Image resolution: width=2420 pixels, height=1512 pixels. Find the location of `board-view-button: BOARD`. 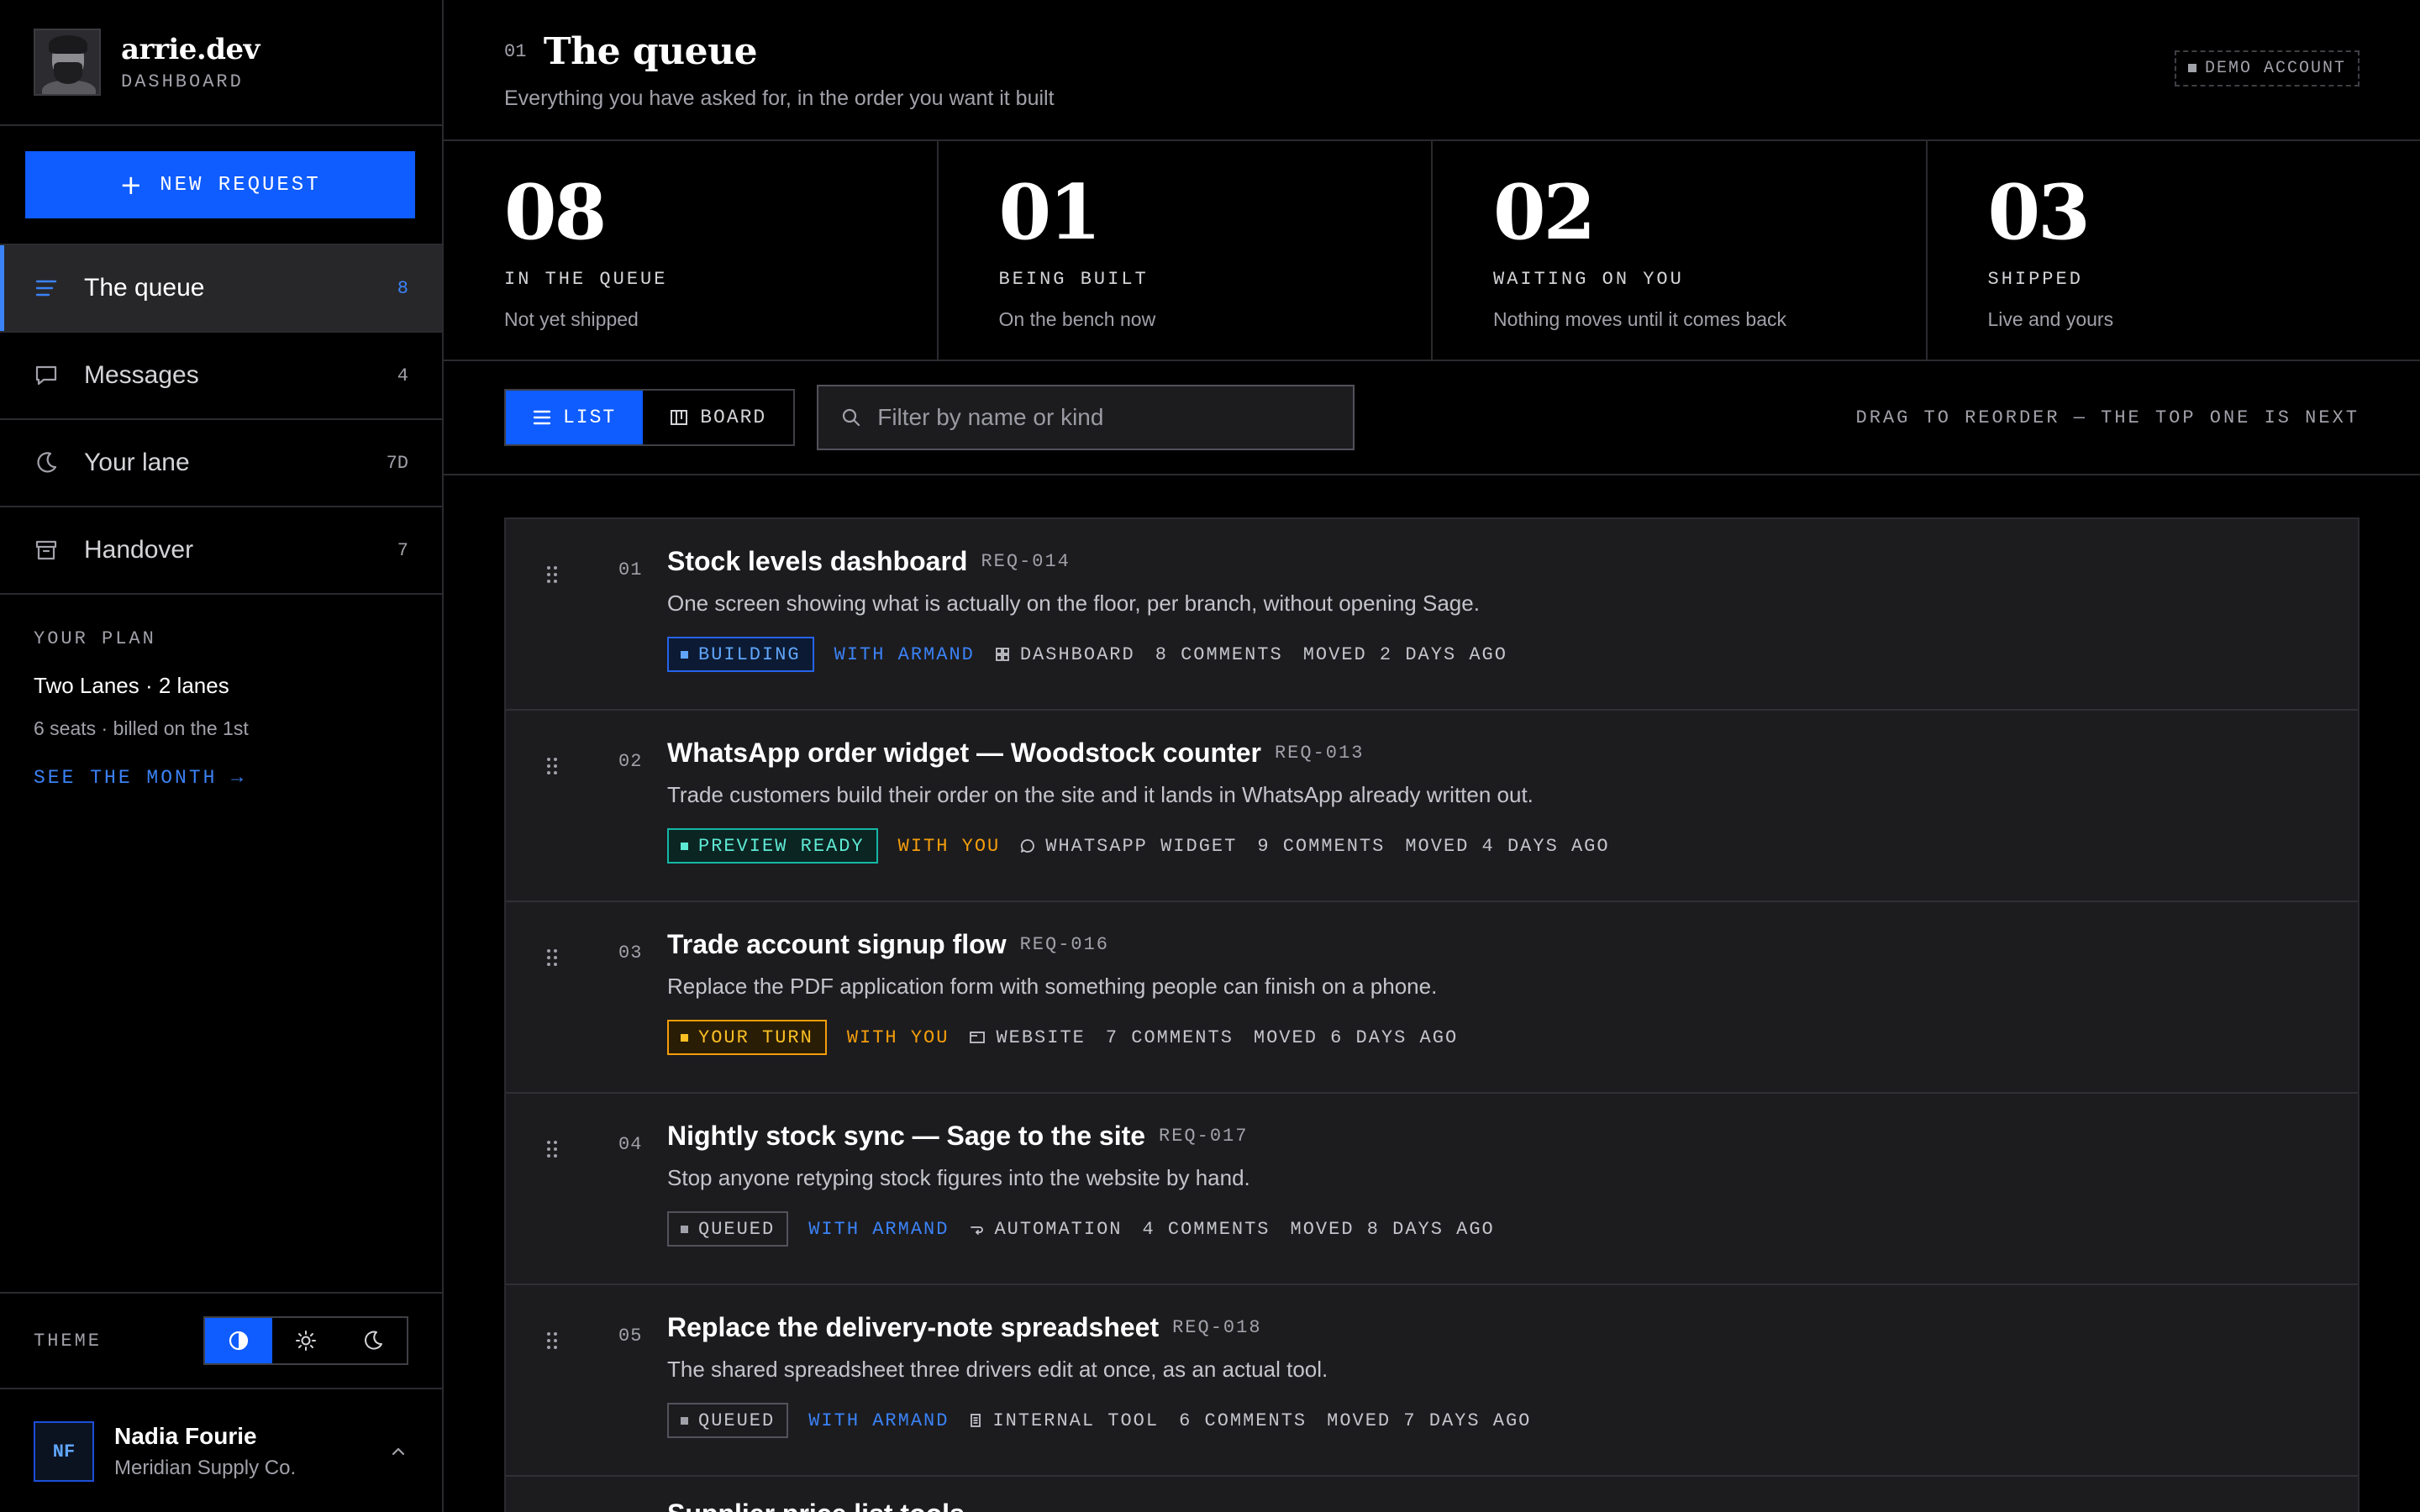

board-view-button: BOARD is located at coordinates (718, 417).